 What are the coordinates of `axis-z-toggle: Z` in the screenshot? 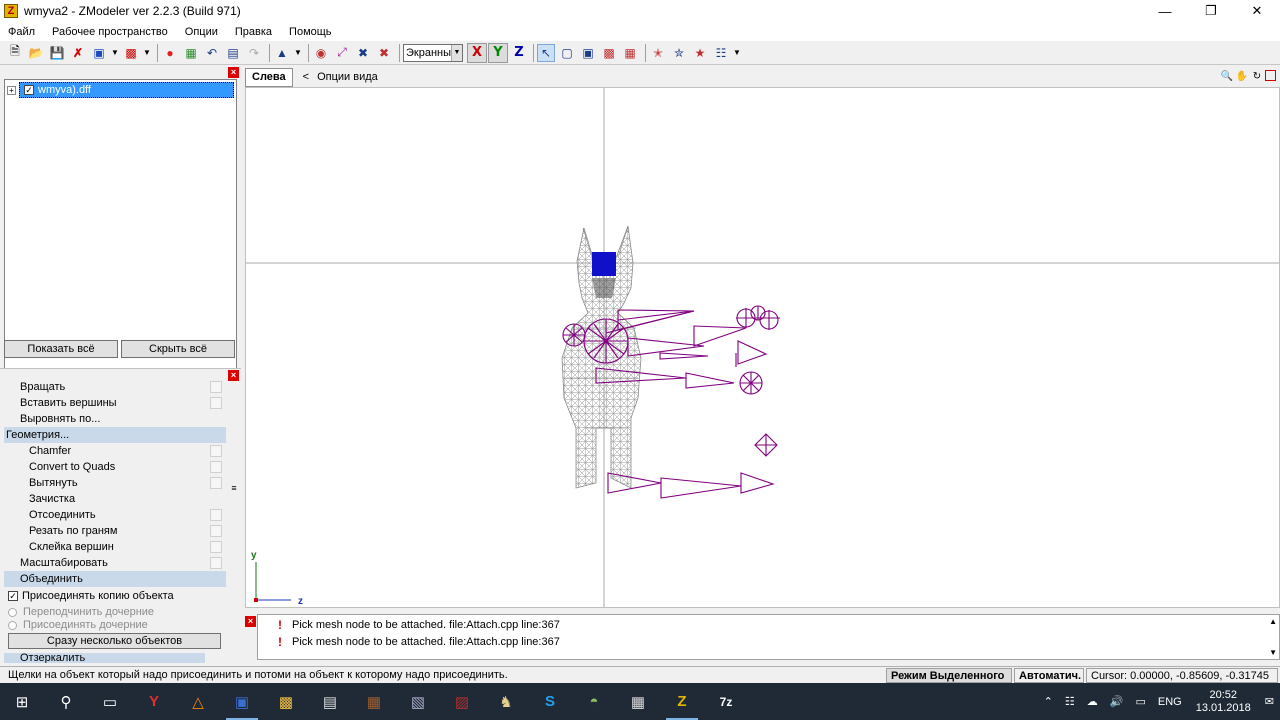 It's located at (519, 53).